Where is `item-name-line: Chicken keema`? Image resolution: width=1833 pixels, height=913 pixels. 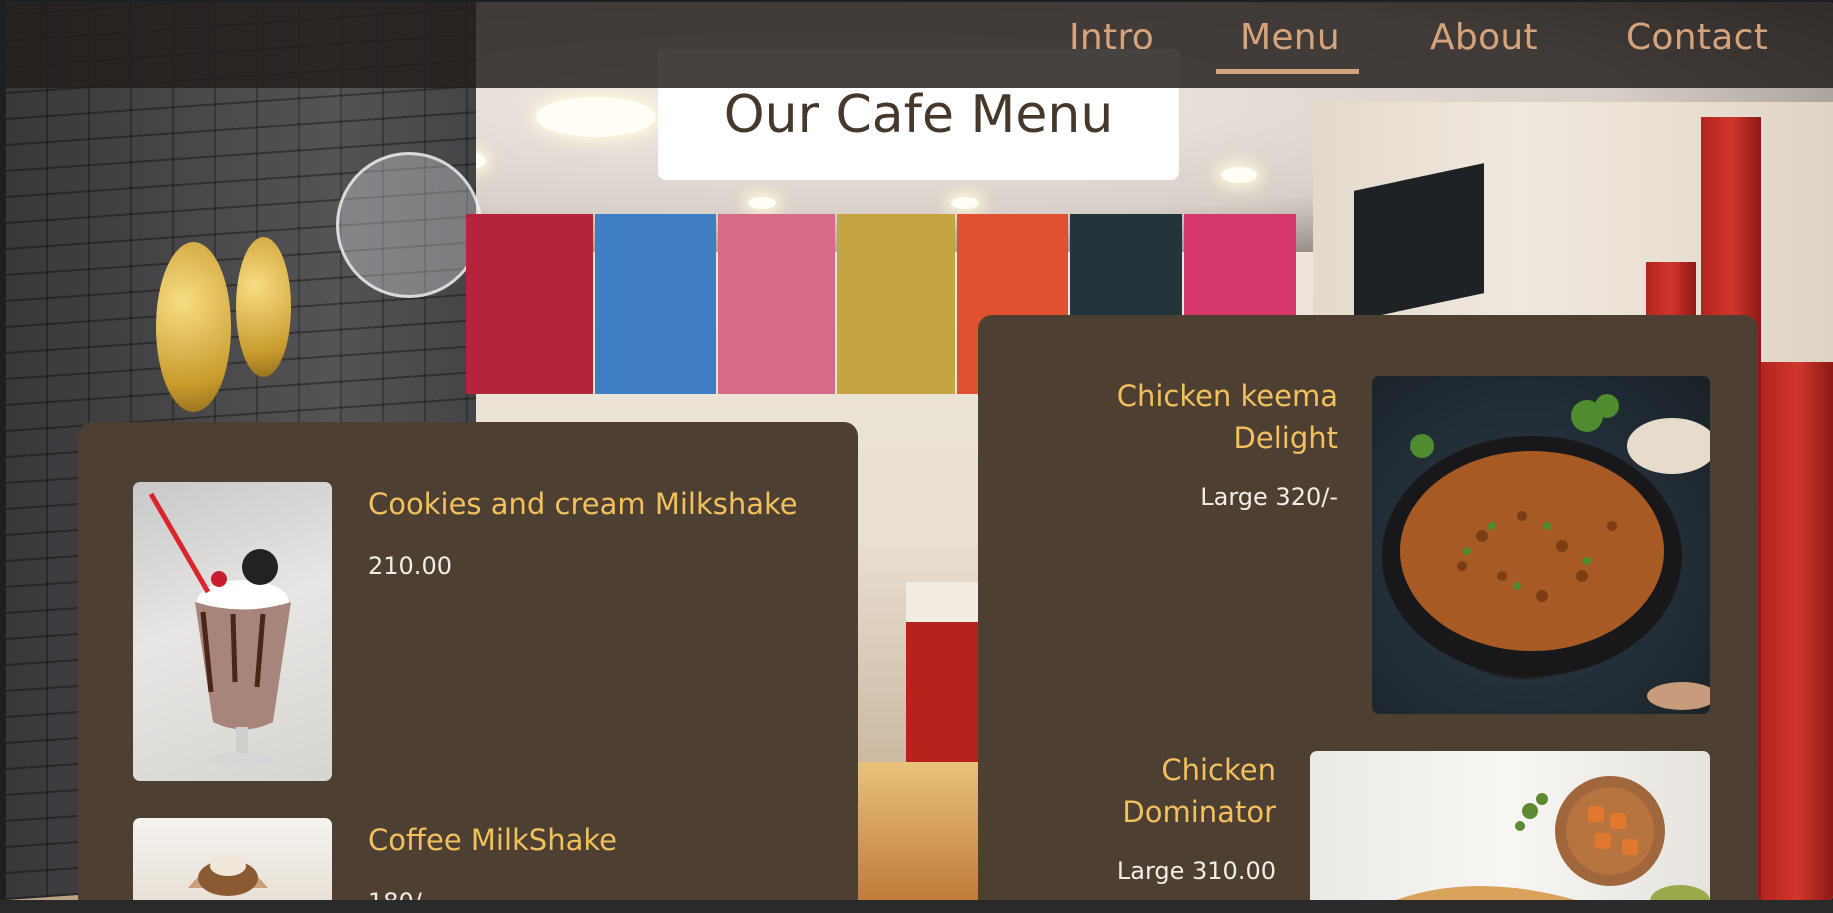 item-name-line: Chicken keema is located at coordinates (1227, 396).